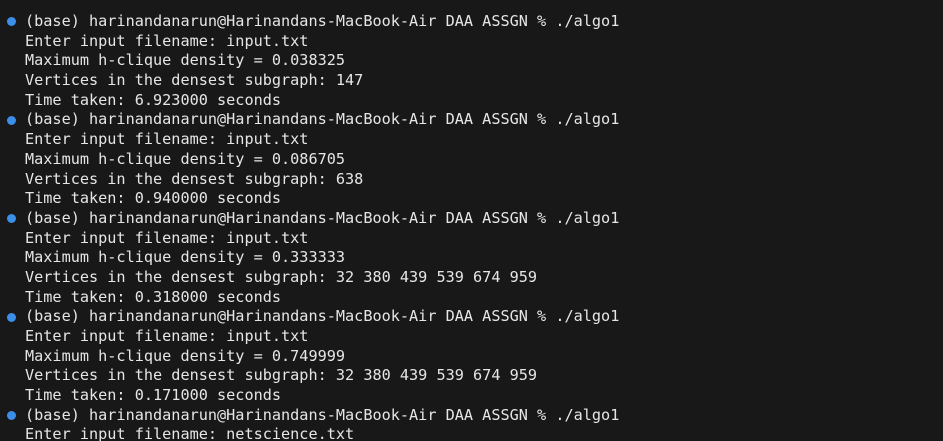 This screenshot has height=441, width=943. Describe the element at coordinates (471, 160) in the screenshot. I see `output-line: Maximum h-clique density = 0.086705` at that location.